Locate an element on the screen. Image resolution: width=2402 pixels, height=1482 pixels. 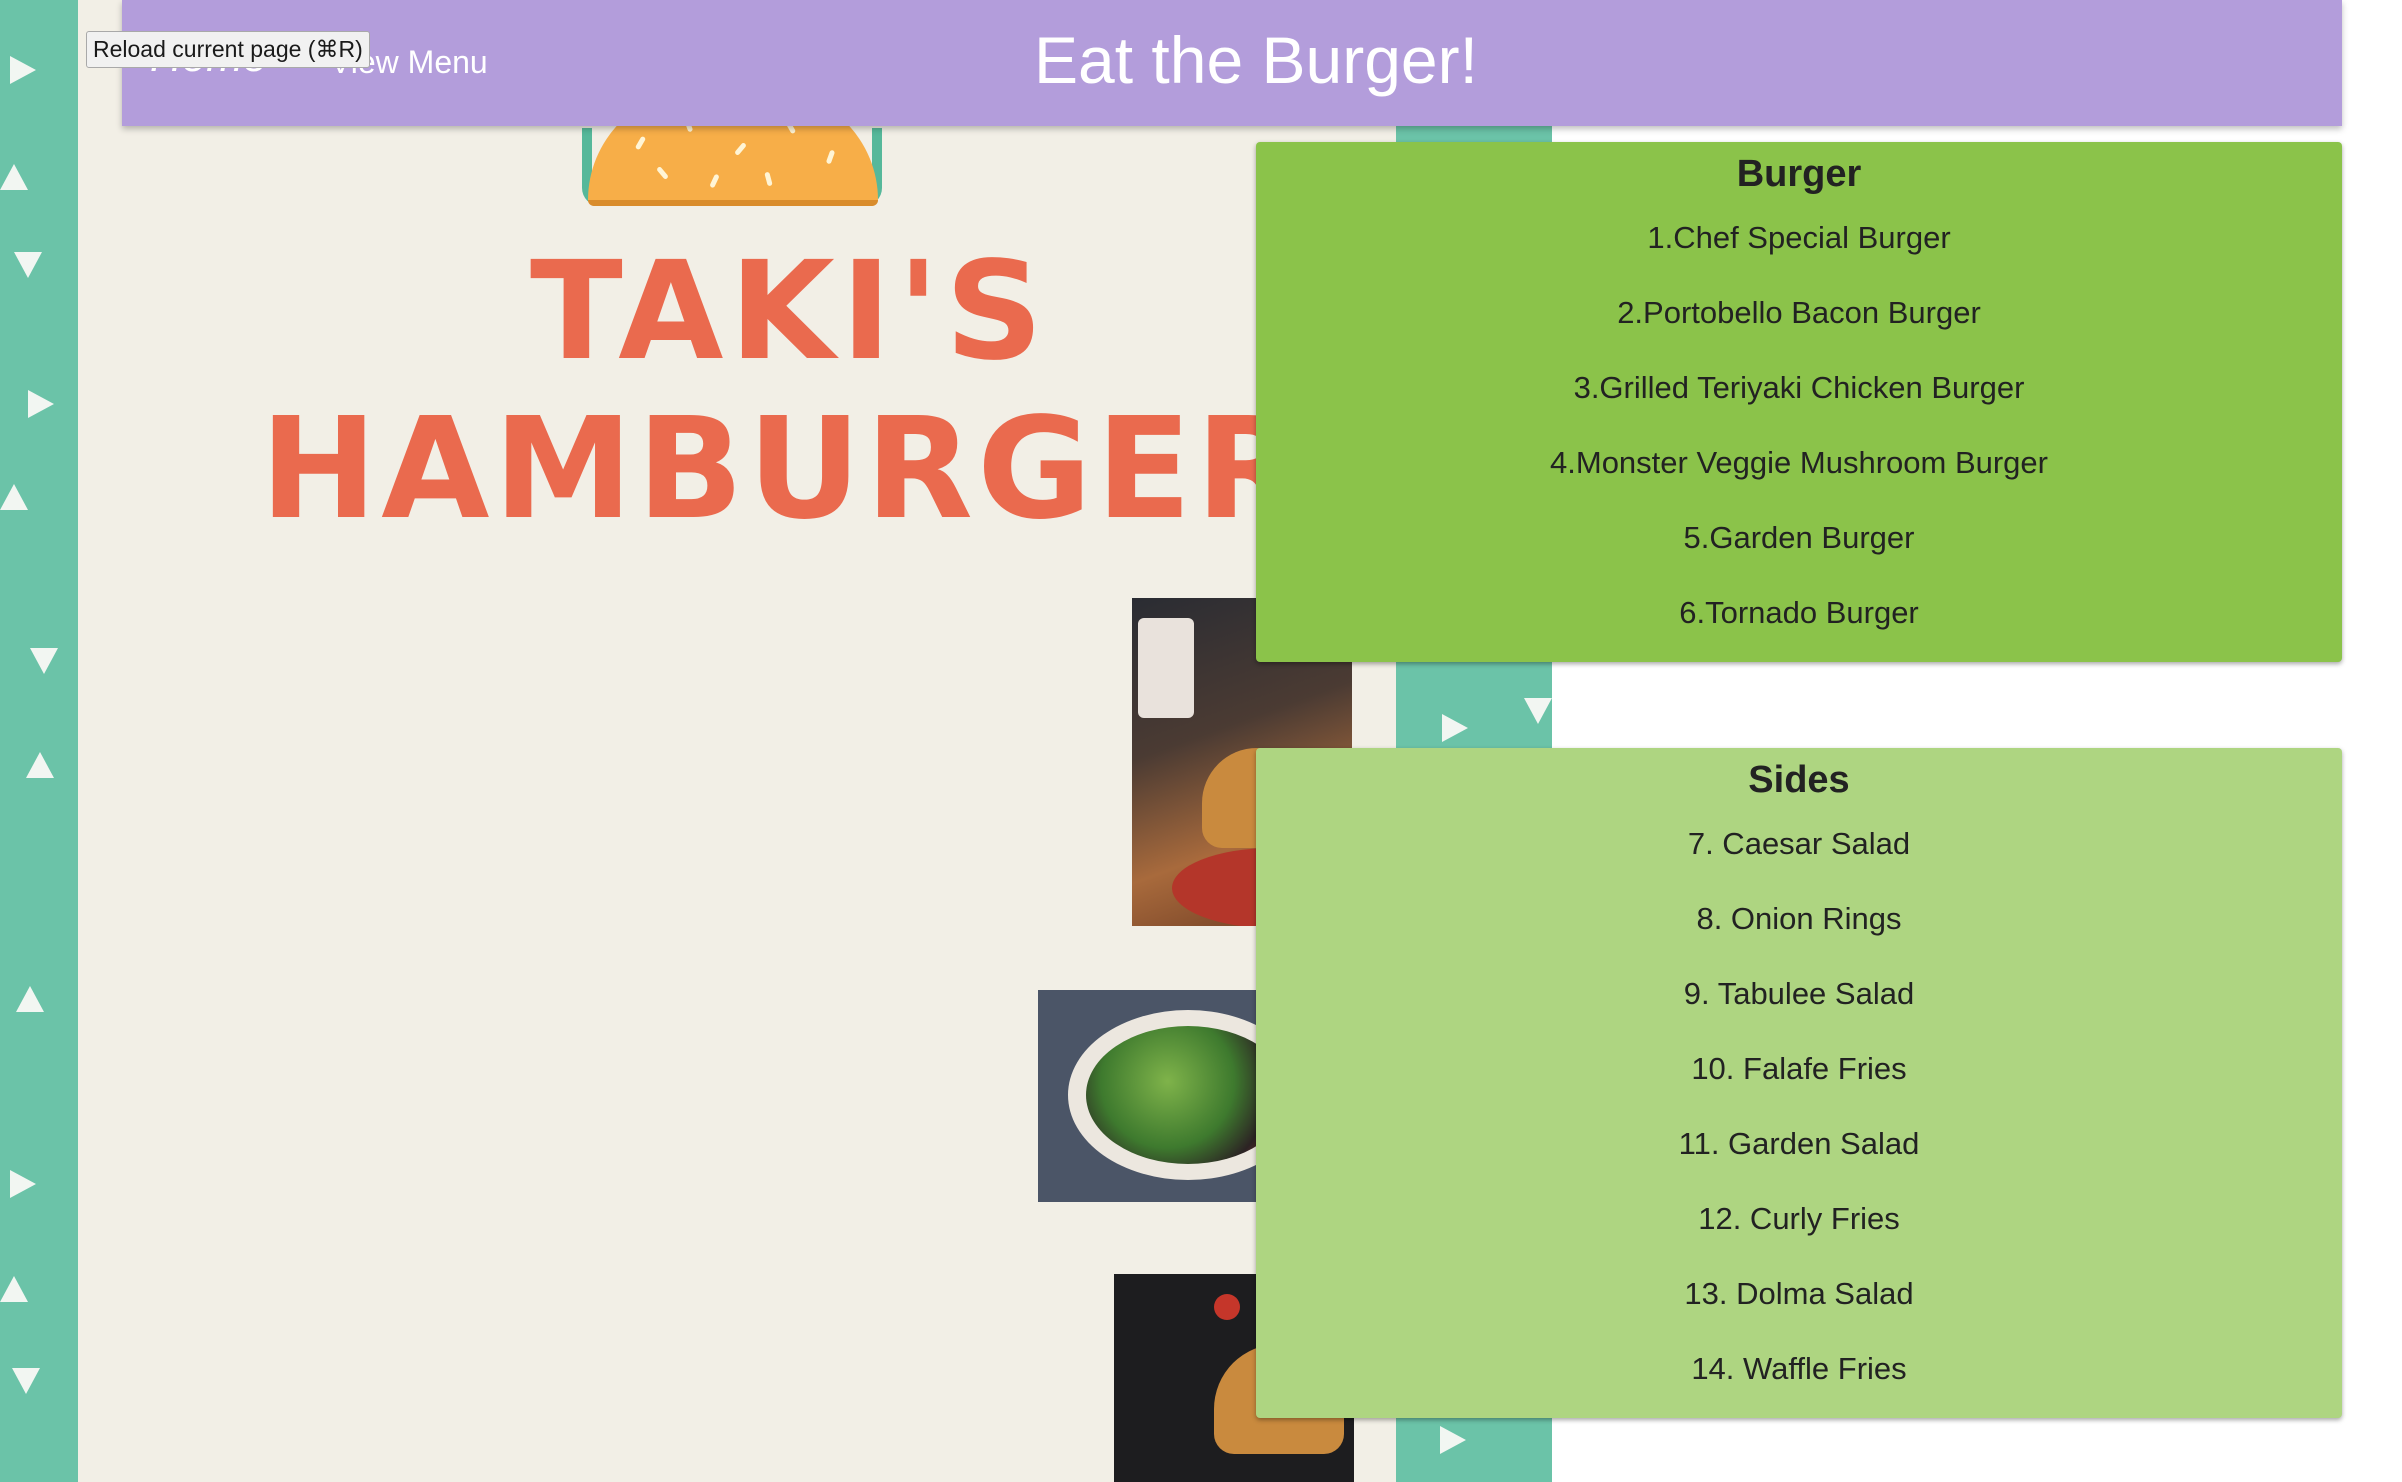
sides-heading: Sides is located at coordinates (1799, 780).